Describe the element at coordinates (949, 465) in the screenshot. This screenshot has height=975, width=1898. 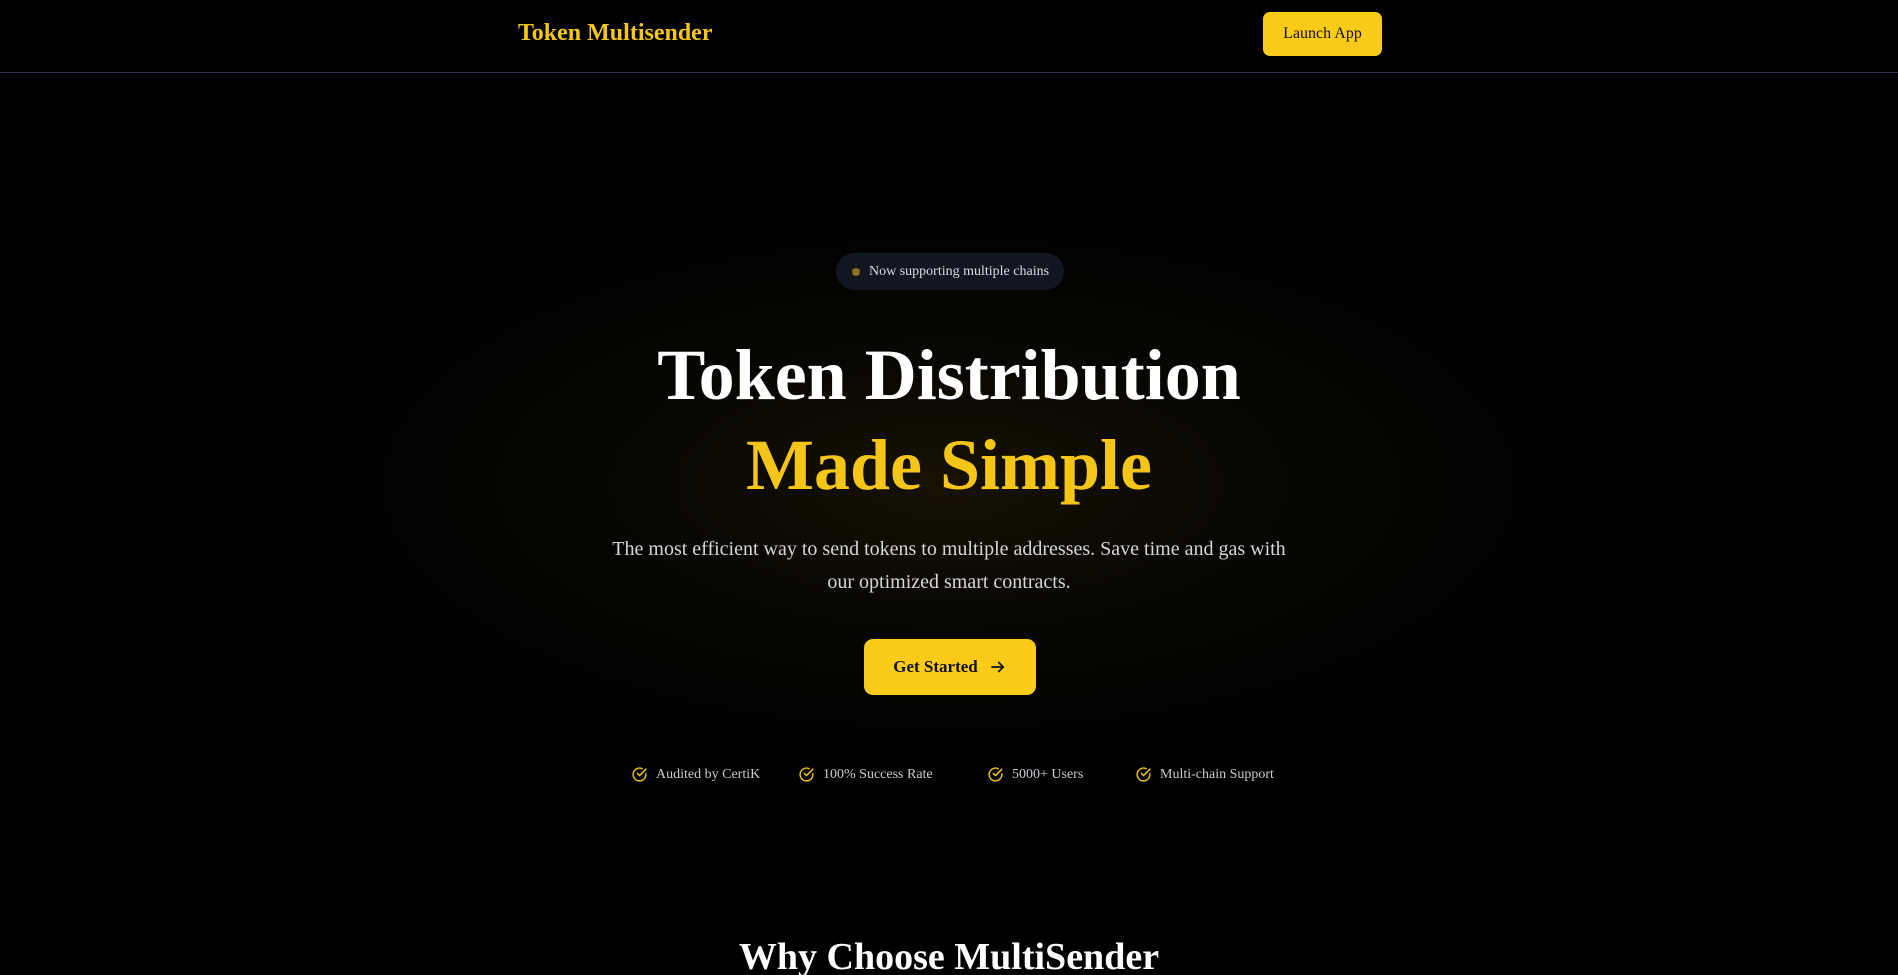
I see `hero-title-line-2: Made Simple` at that location.